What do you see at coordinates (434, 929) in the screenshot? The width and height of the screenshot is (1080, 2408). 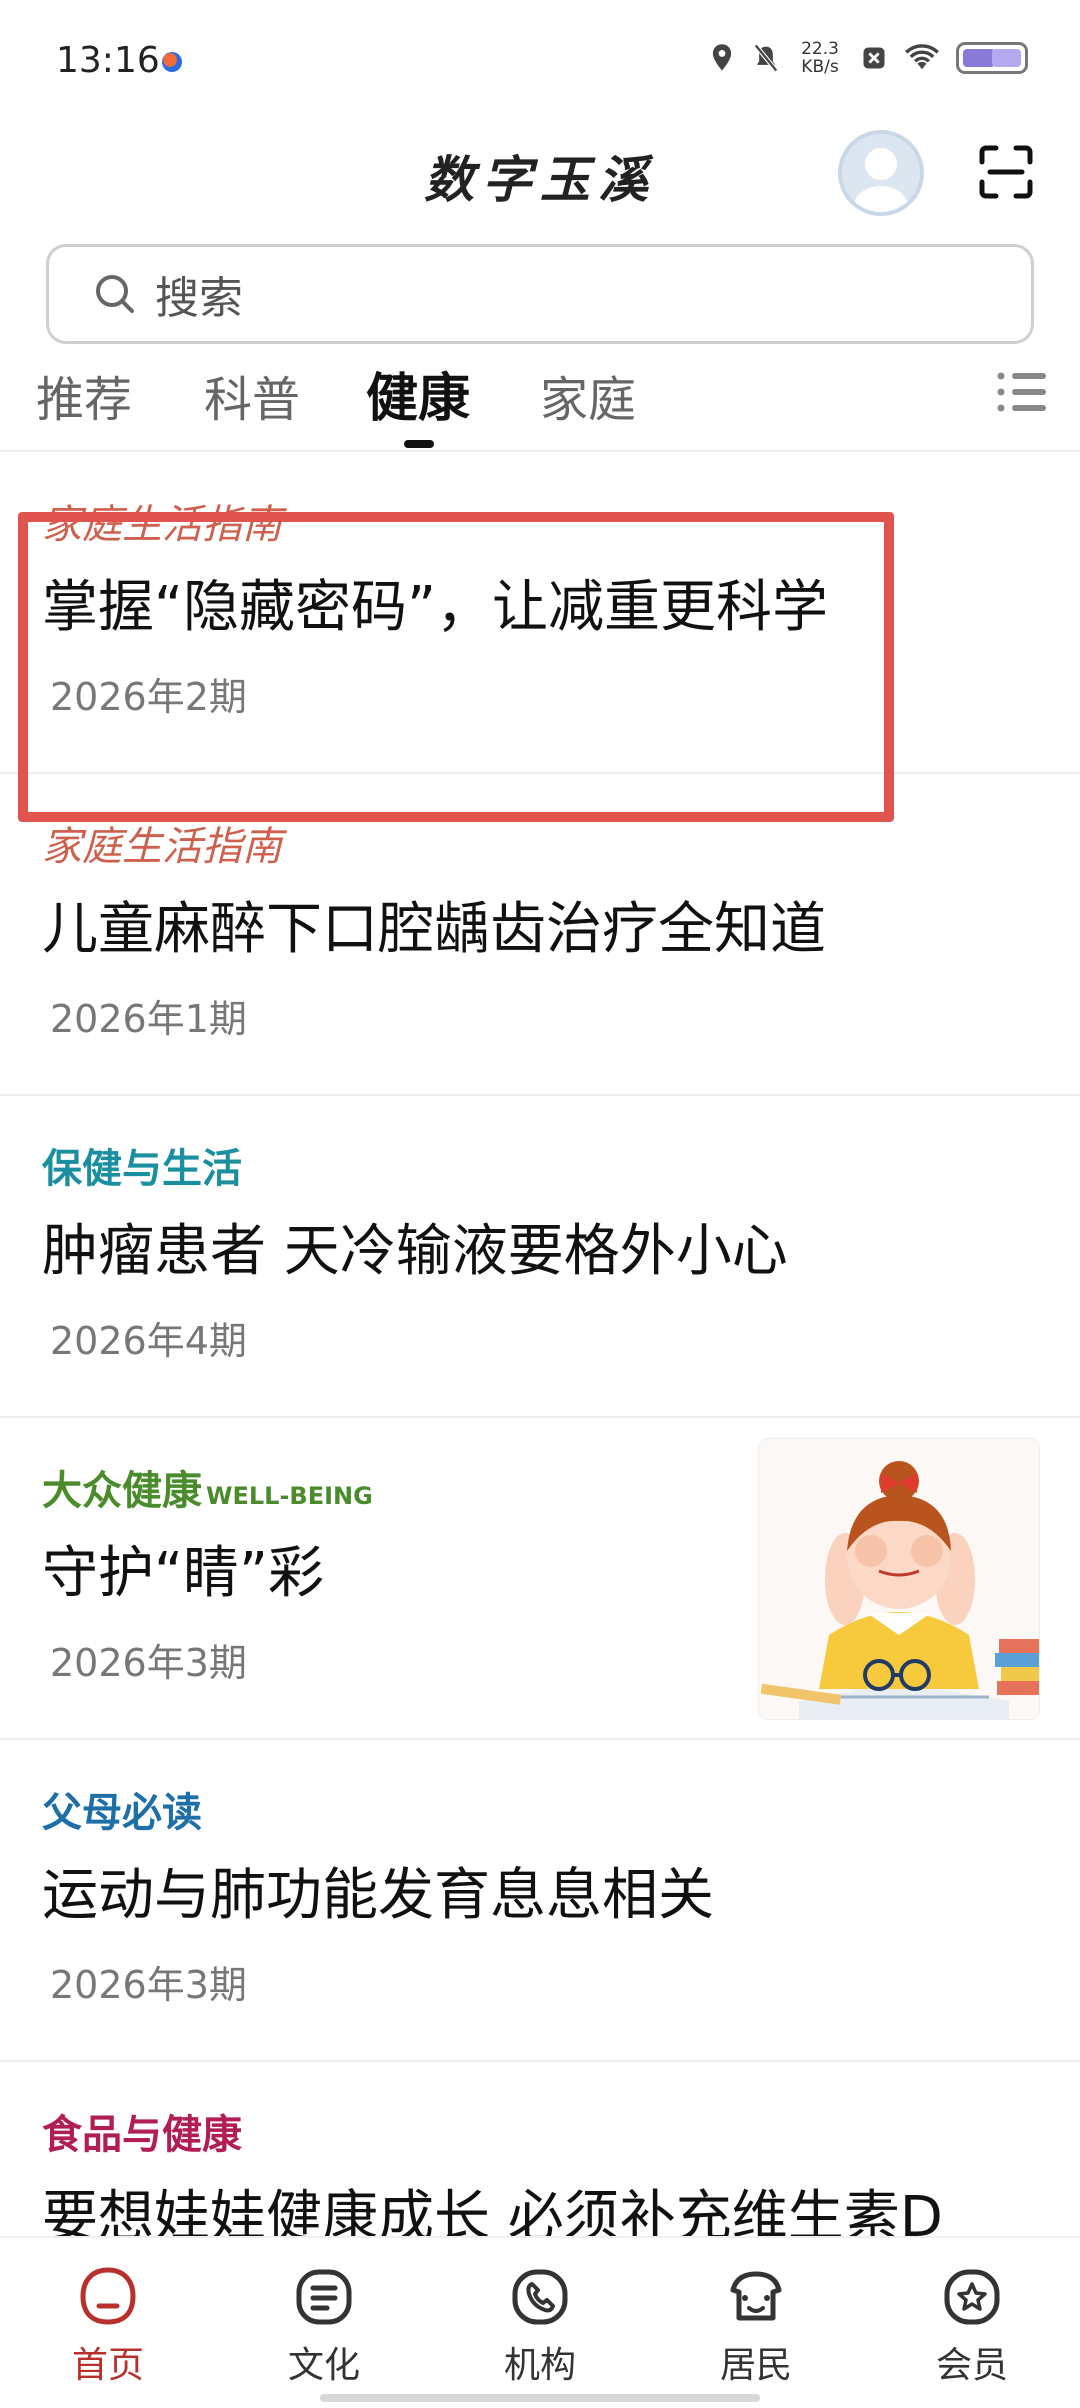 I see `article-title: 儿童麻醉下口腔龋齿治疗全知道` at bounding box center [434, 929].